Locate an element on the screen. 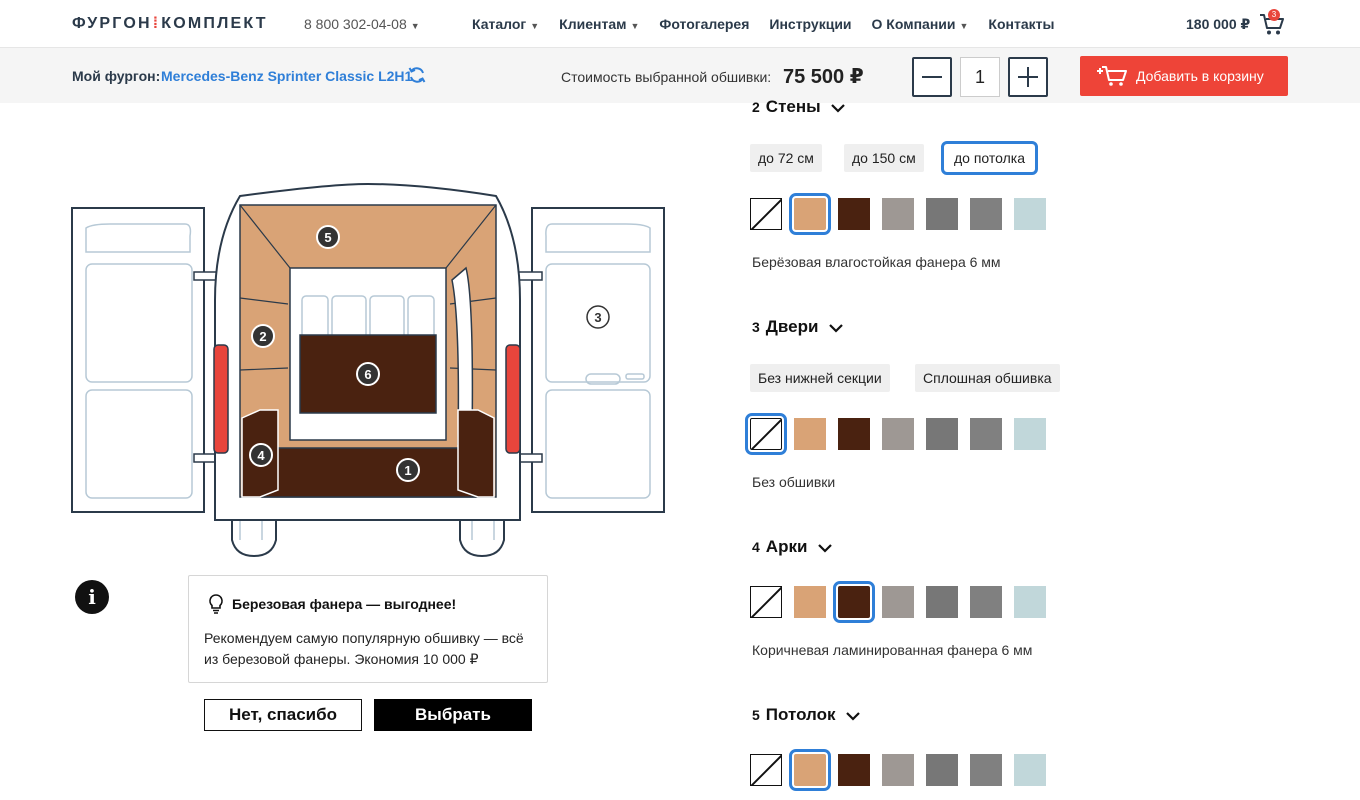 The width and height of the screenshot is (1360, 800). left-door is located at coordinates (152, 360).